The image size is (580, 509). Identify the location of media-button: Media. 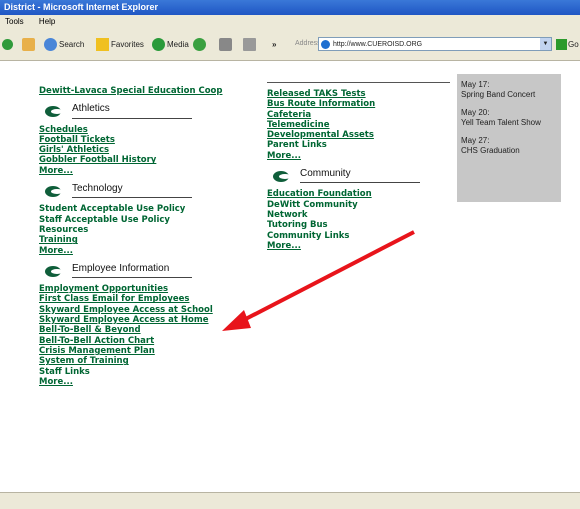
(170, 45).